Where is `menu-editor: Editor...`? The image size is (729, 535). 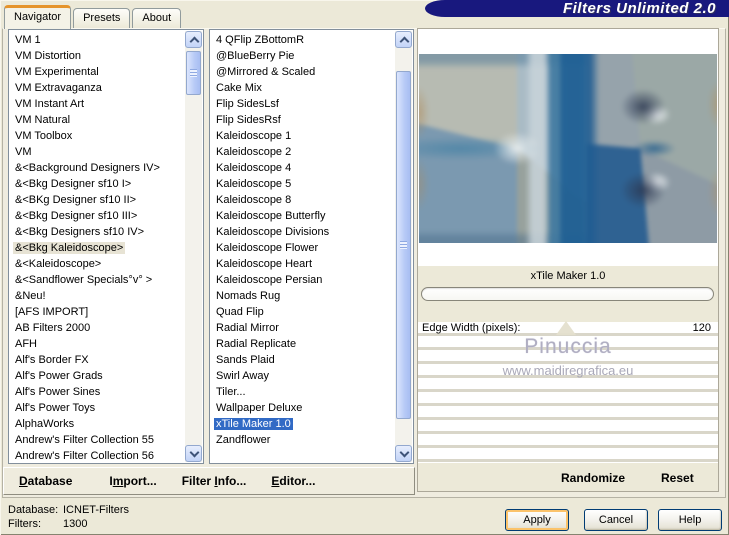
menu-editor: Editor... is located at coordinates (293, 481).